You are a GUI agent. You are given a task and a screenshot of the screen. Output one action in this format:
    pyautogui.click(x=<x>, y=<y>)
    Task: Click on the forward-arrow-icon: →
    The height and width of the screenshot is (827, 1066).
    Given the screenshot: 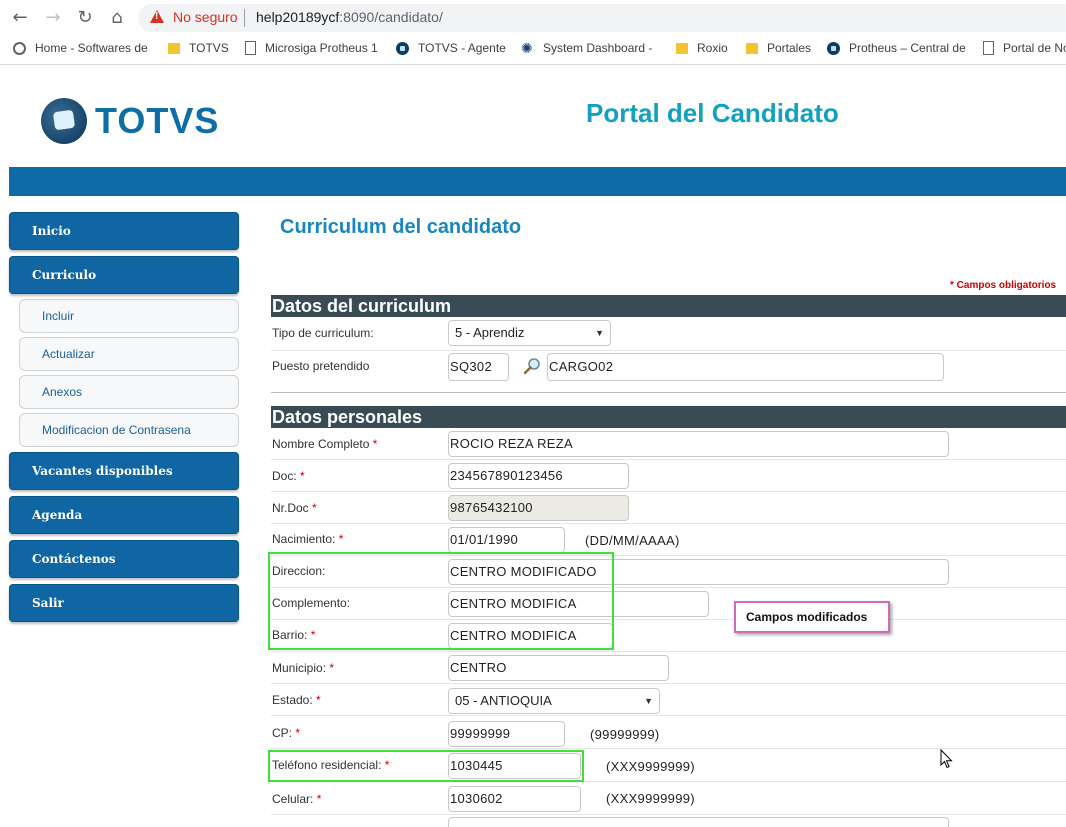 What is the action you would take?
    pyautogui.click(x=53, y=18)
    